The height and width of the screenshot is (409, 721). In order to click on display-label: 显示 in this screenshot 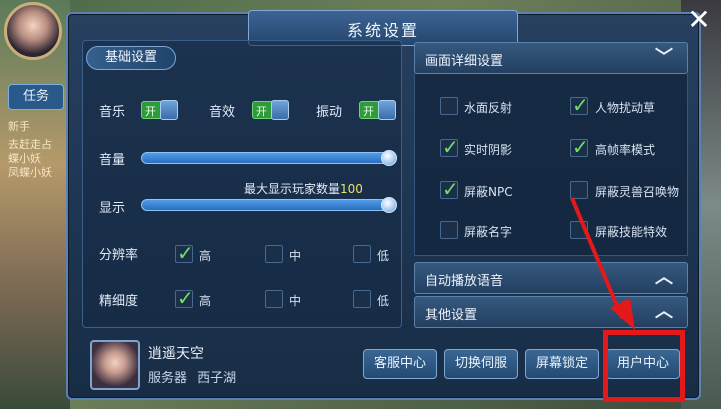, I will do `click(112, 208)`.